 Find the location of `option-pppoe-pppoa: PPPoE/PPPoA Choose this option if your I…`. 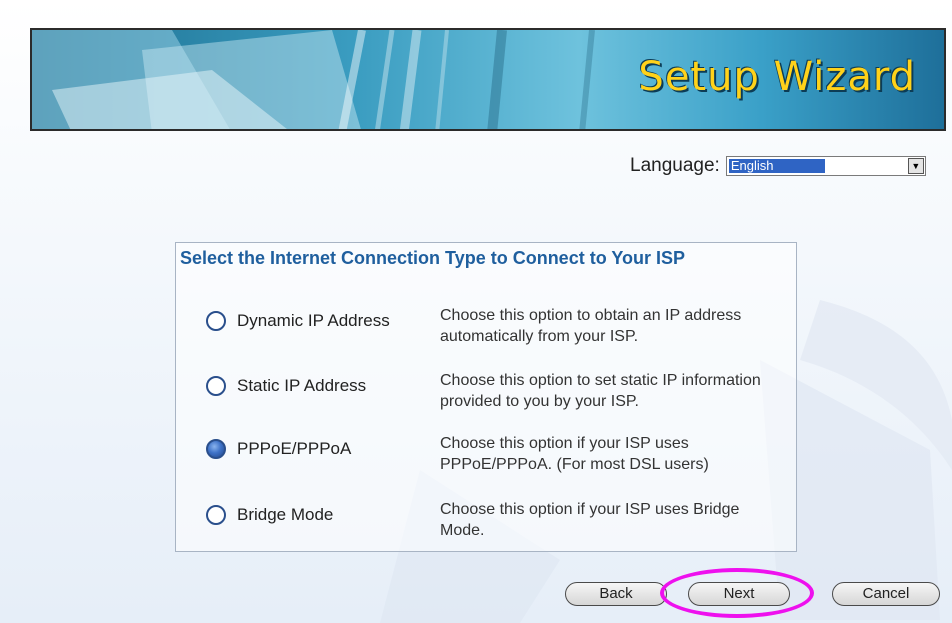

option-pppoe-pppoa: PPPoE/PPPoA Choose this option if your I… is located at coordinates (496, 456).